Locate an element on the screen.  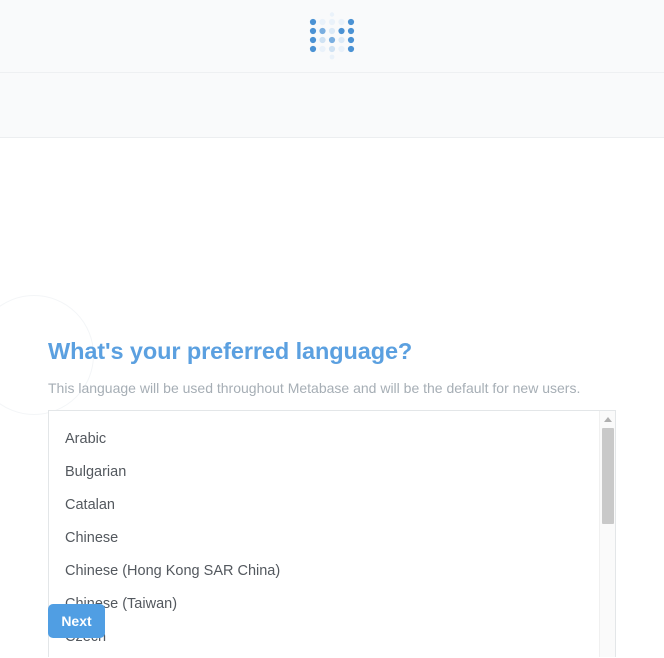
language-option: Czech is located at coordinates (324, 637).